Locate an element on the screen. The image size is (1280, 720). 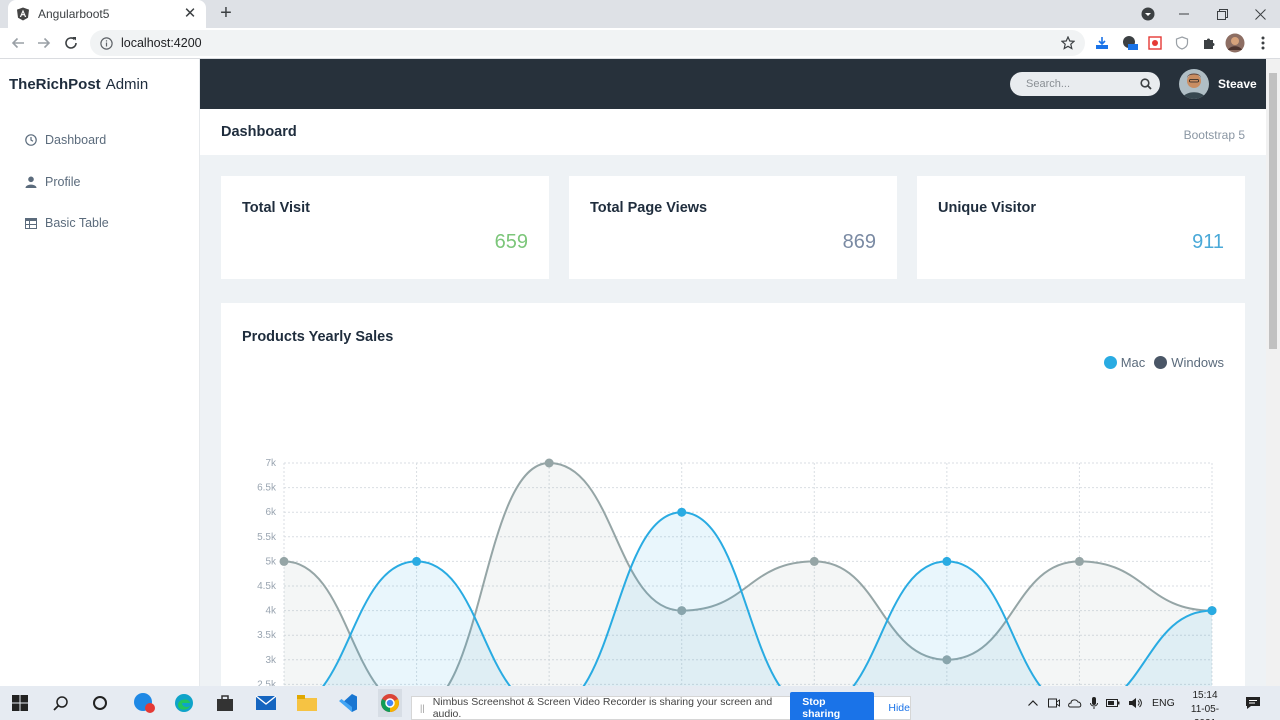
url-text: localhost:4200 is located at coordinates (161, 43).